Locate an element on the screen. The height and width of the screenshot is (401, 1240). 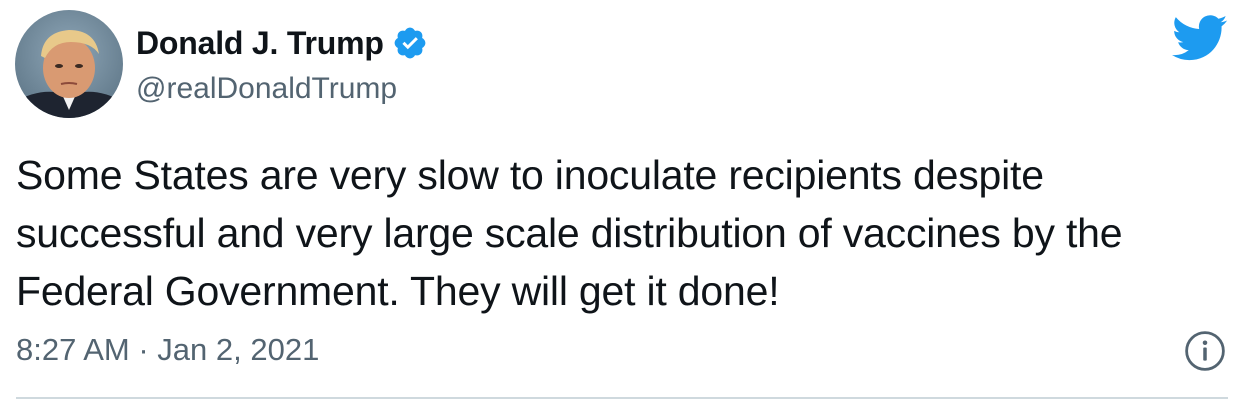
author-block: Donald J. Trump @realDonaldTrump is located at coordinates (282, 63).